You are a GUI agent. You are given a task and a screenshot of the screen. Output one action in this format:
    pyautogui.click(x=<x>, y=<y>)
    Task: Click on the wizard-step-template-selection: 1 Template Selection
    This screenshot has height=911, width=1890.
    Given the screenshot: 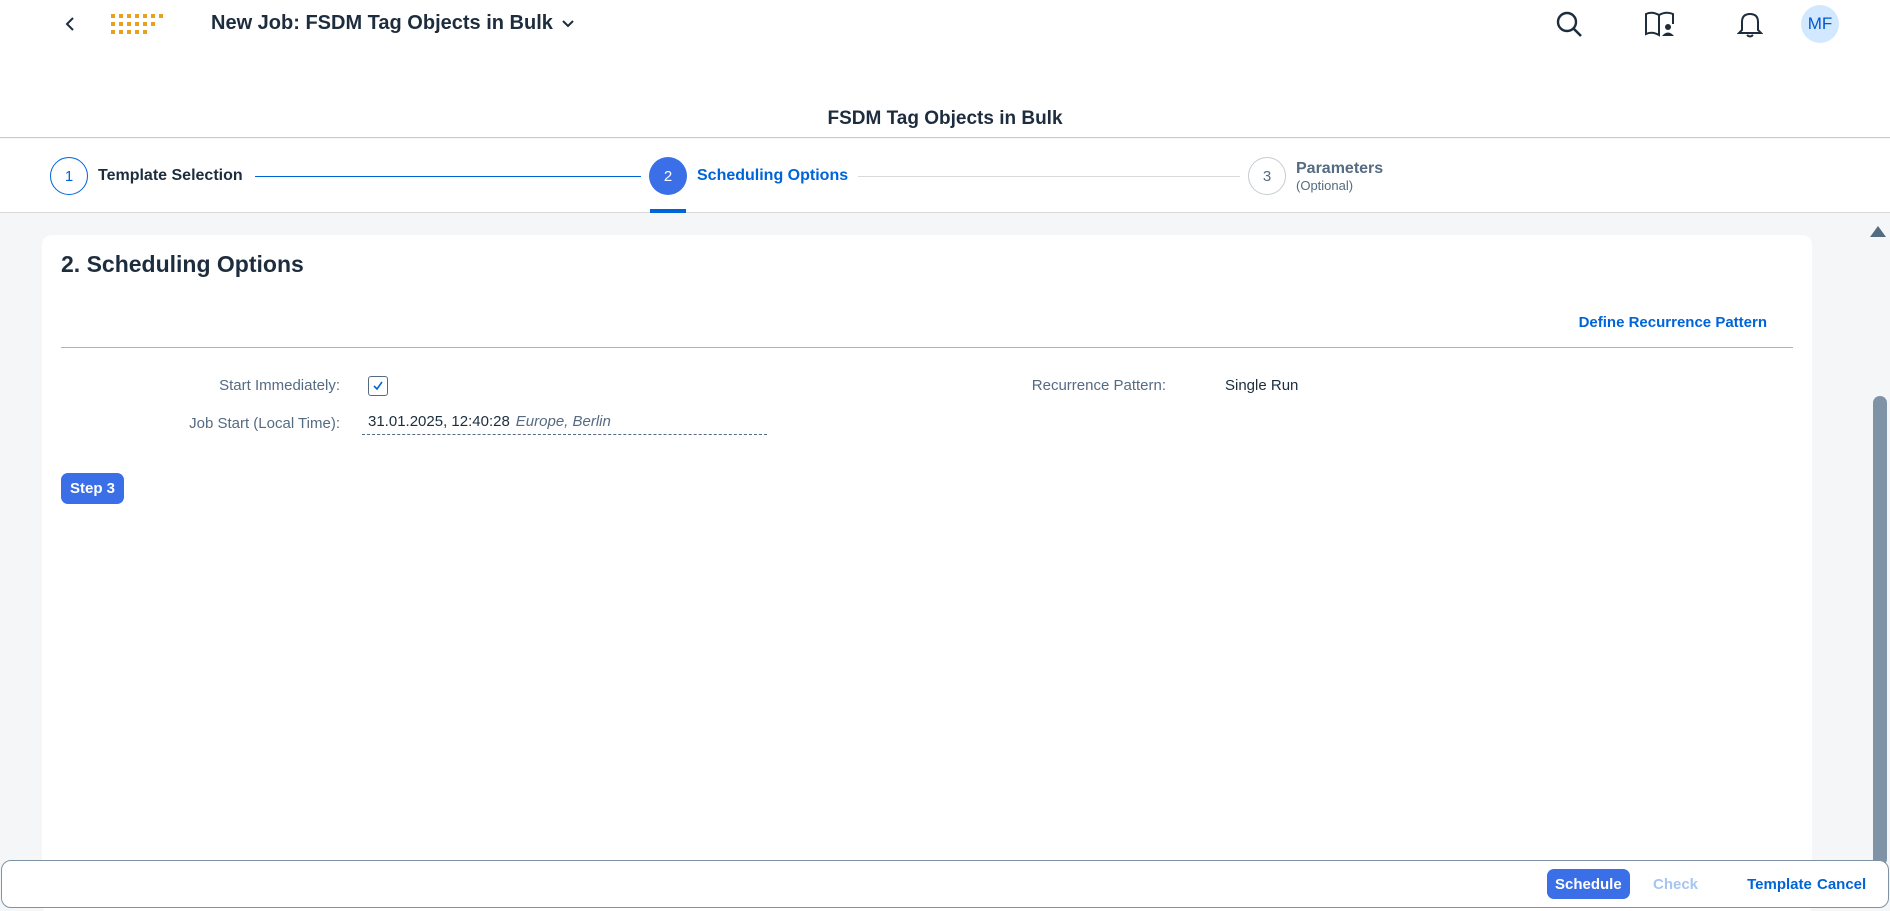 What is the action you would take?
    pyautogui.click(x=146, y=176)
    